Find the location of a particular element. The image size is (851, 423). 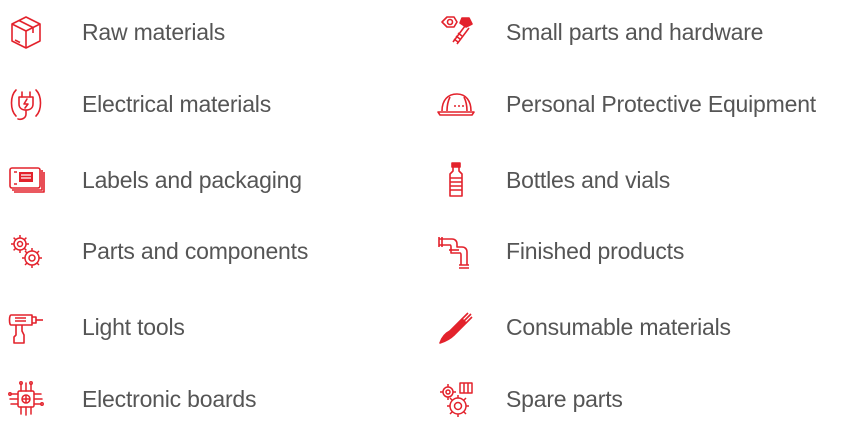

category-label: Labels and packaging is located at coordinates (192, 180).